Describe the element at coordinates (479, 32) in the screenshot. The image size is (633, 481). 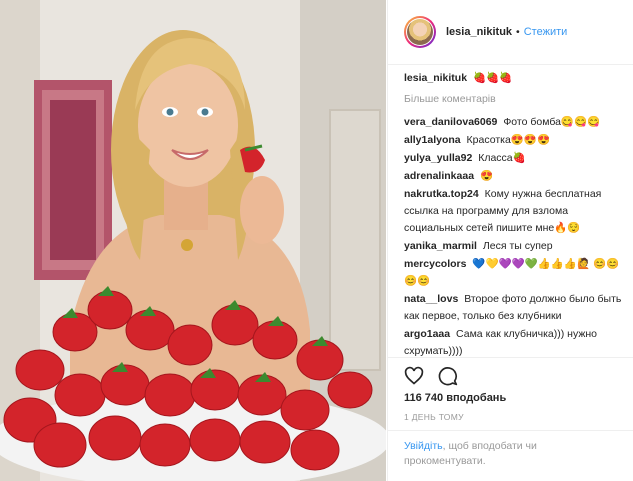
I see `header-username: lesia_nikituk` at that location.